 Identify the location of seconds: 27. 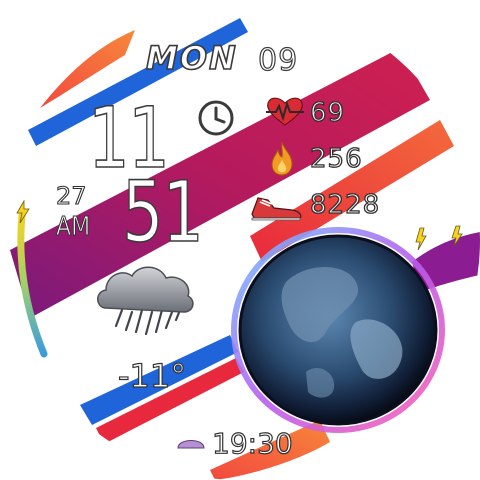
(71, 196).